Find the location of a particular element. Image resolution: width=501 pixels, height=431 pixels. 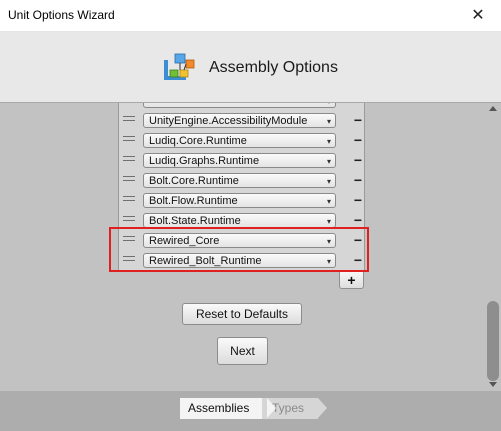

assembly-select: ▾ is located at coordinates (239, 105).